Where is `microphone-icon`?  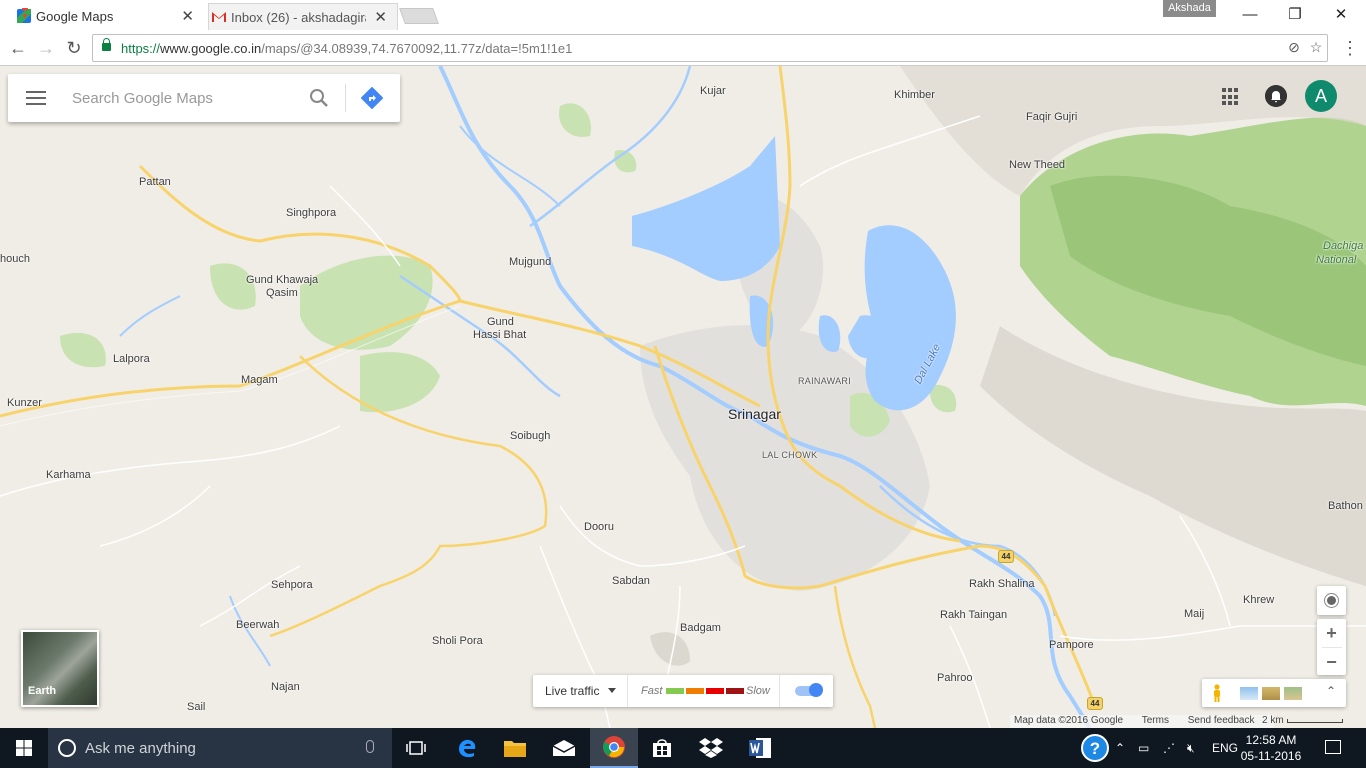 microphone-icon is located at coordinates (370, 746).